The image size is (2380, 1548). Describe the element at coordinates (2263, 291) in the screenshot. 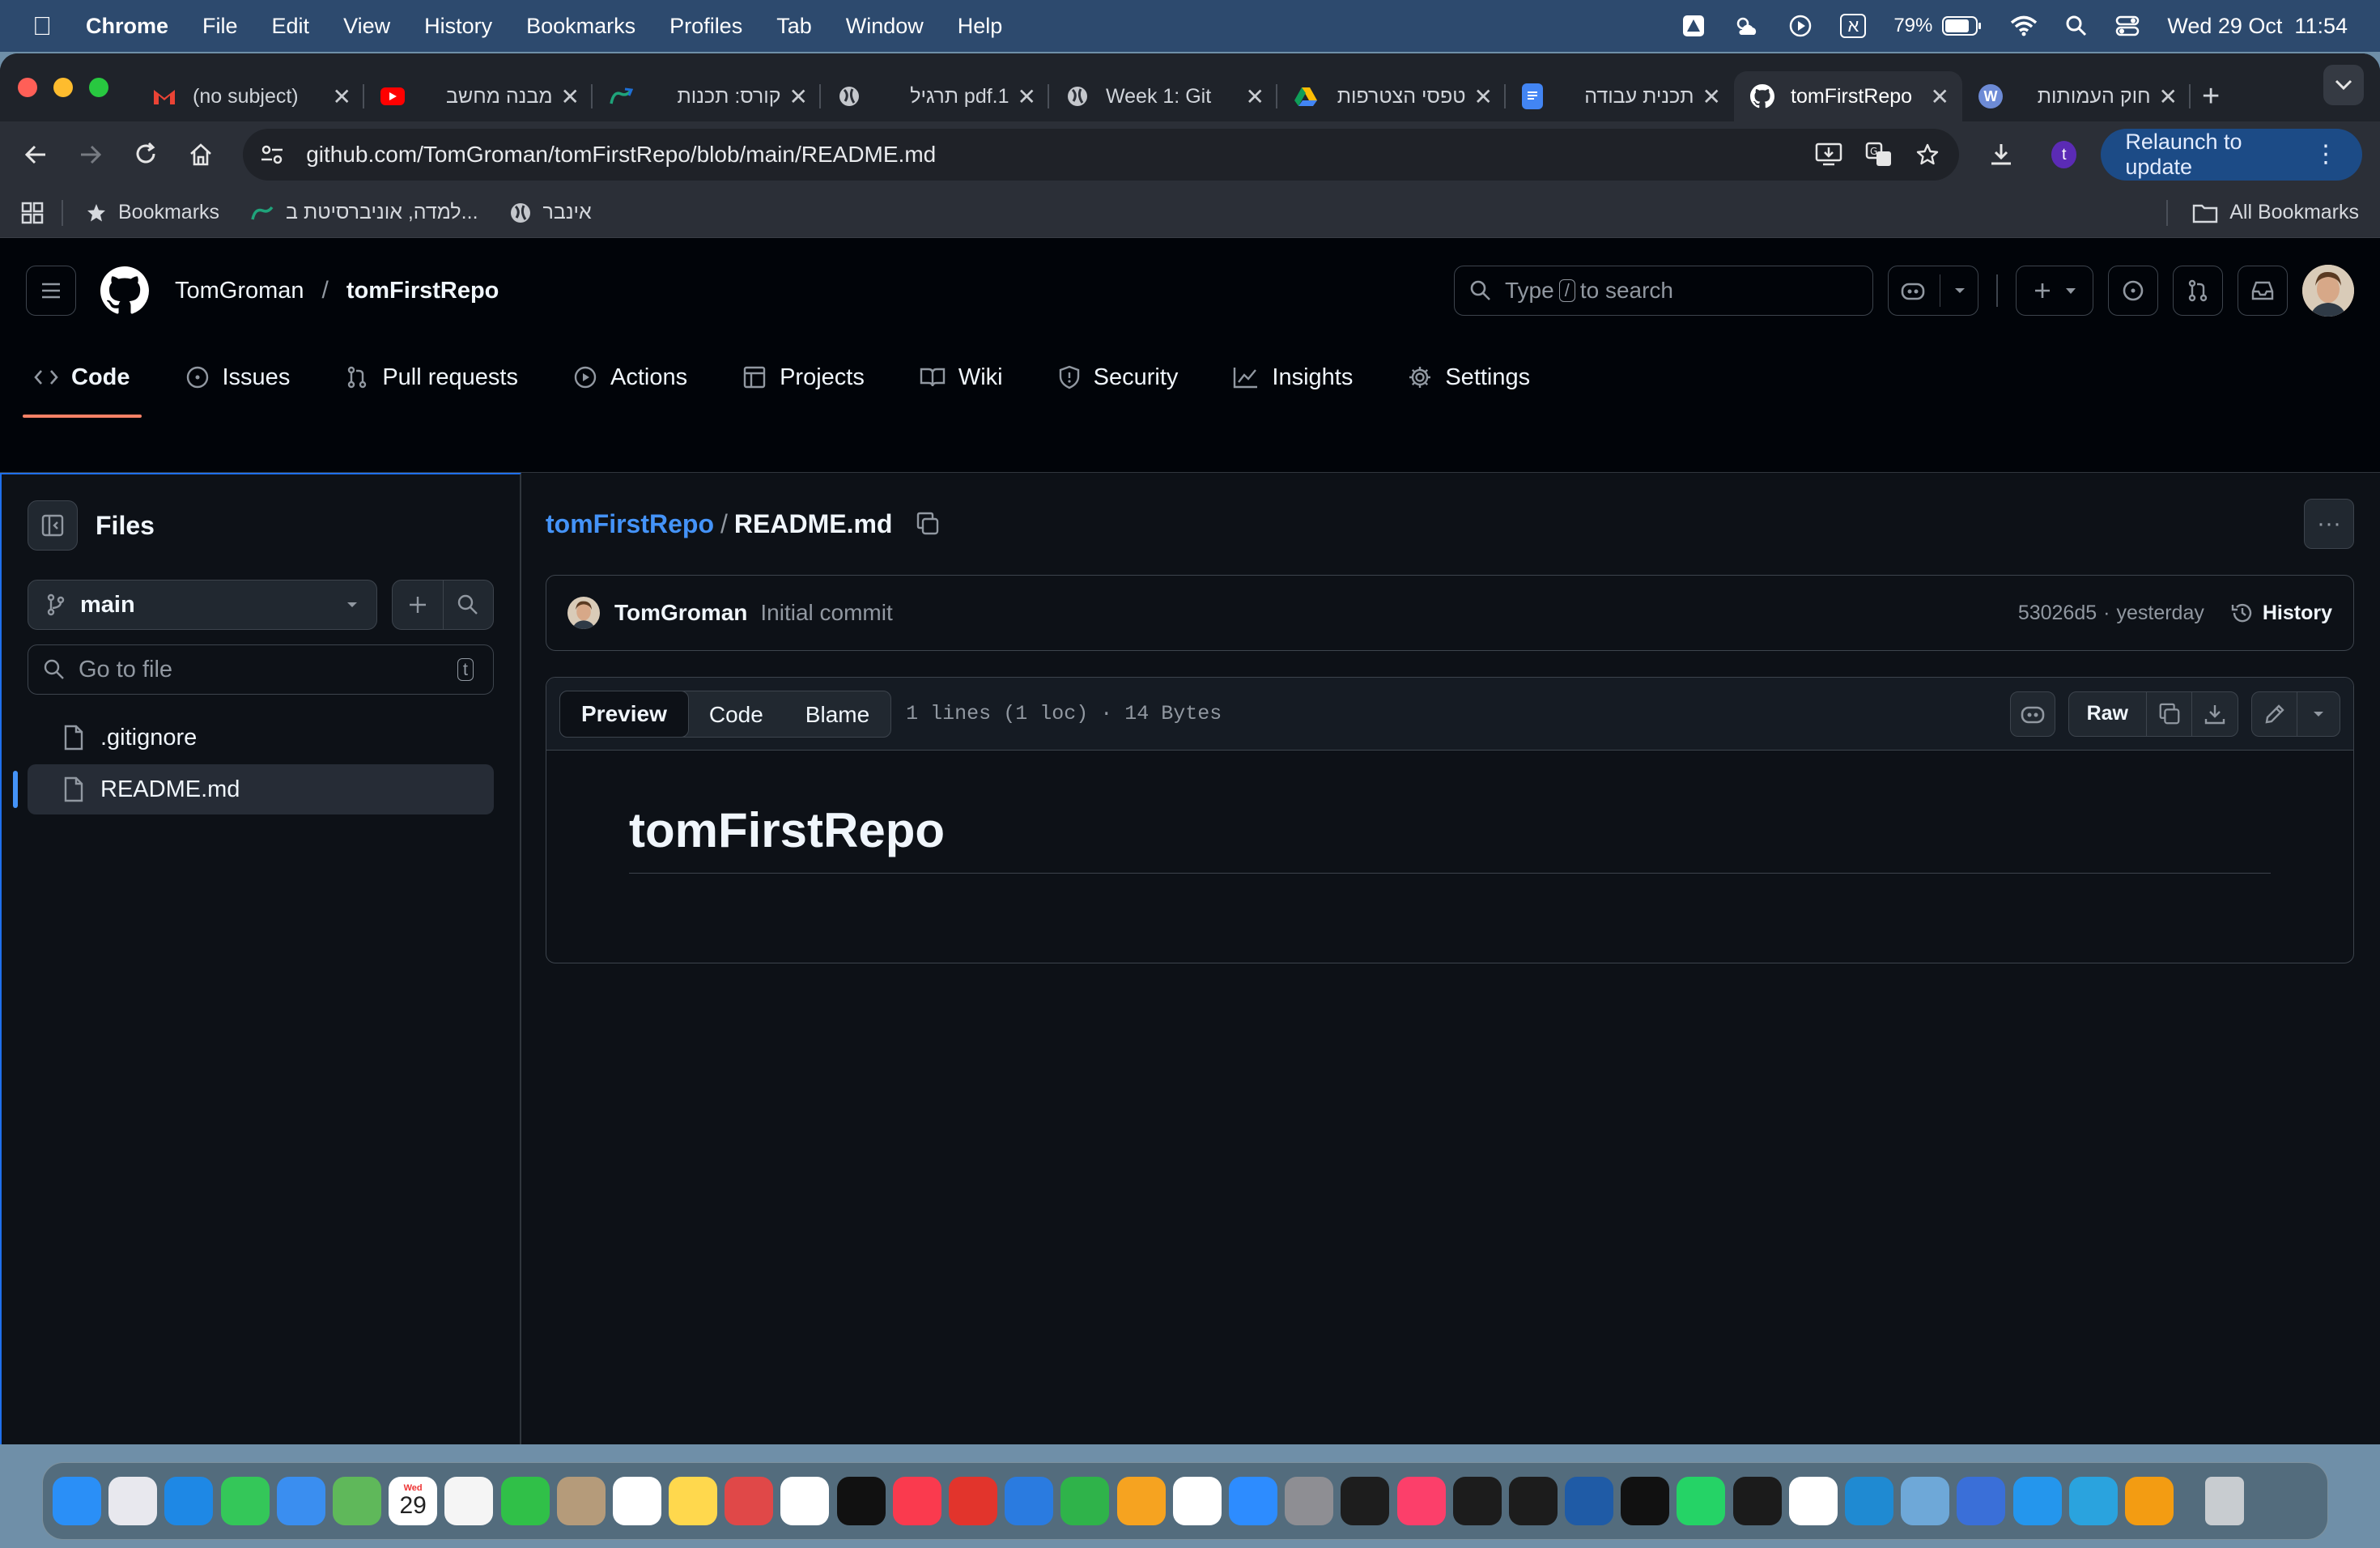

I see `inbox-button` at that location.